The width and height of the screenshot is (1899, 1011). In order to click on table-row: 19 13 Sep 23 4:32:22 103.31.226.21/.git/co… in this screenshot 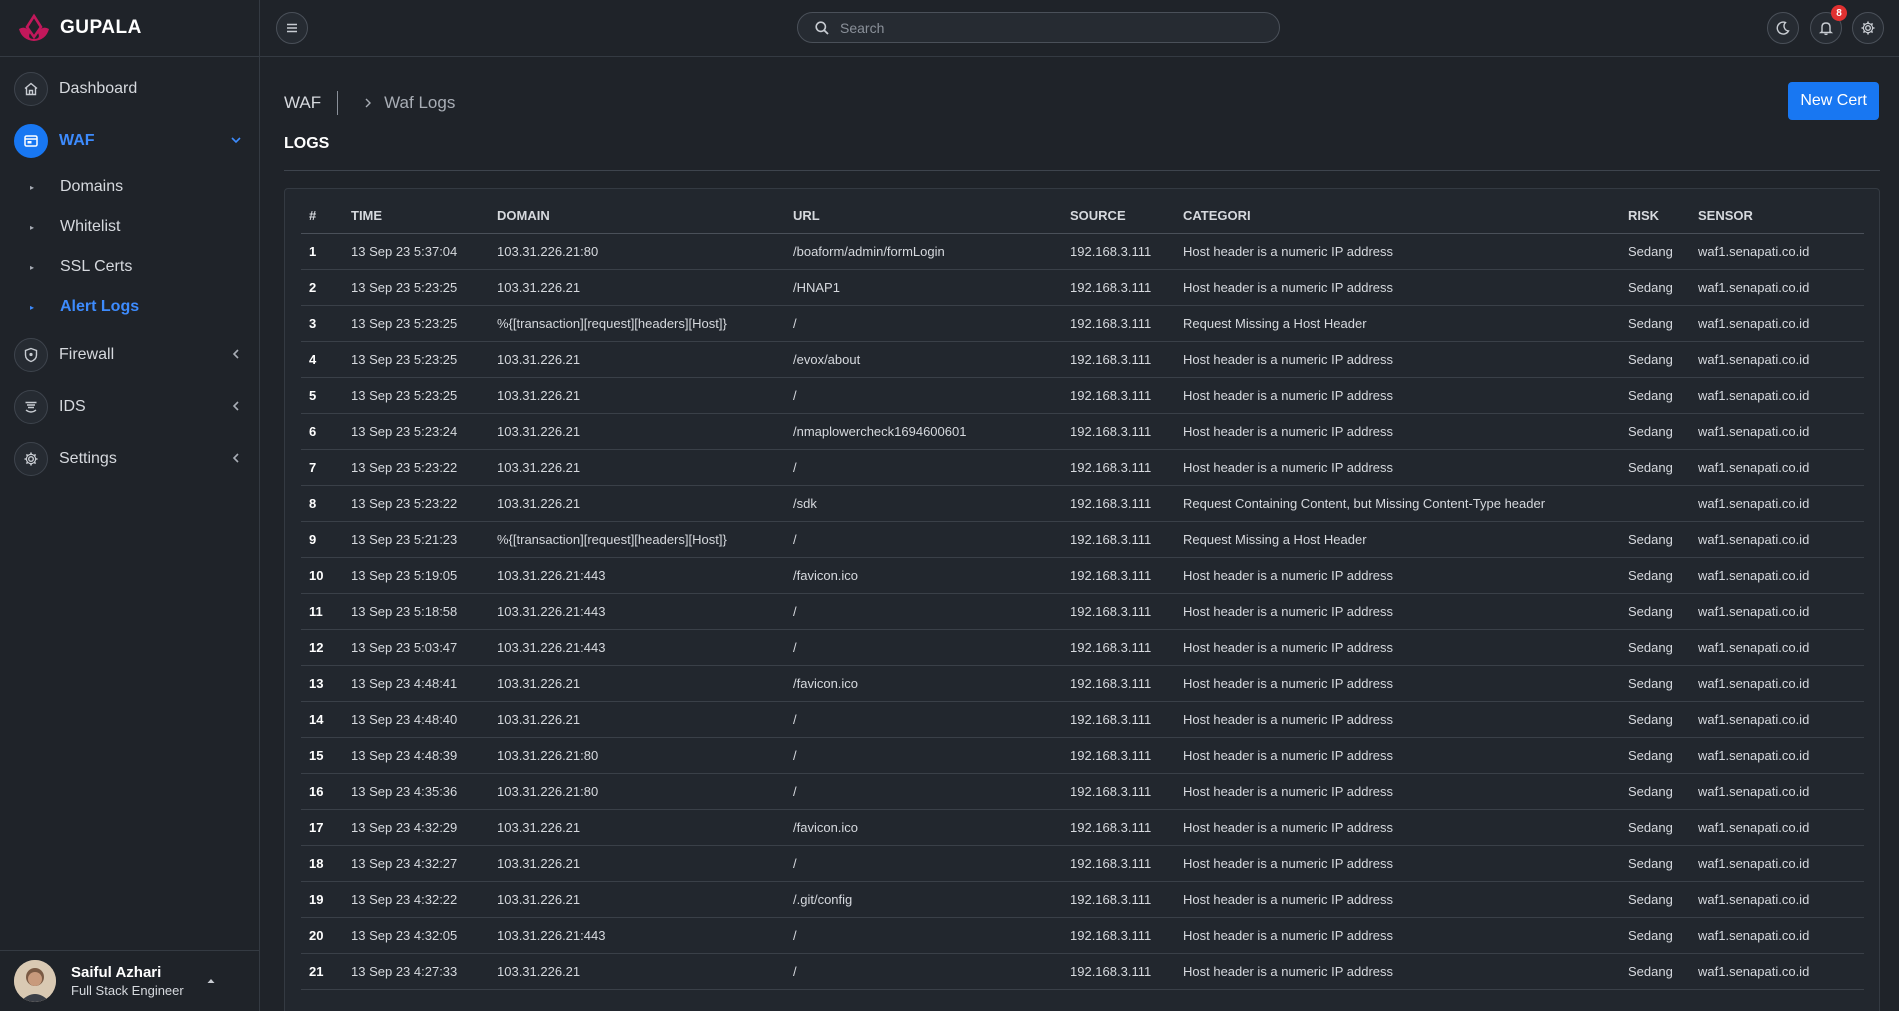, I will do `click(1082, 899)`.